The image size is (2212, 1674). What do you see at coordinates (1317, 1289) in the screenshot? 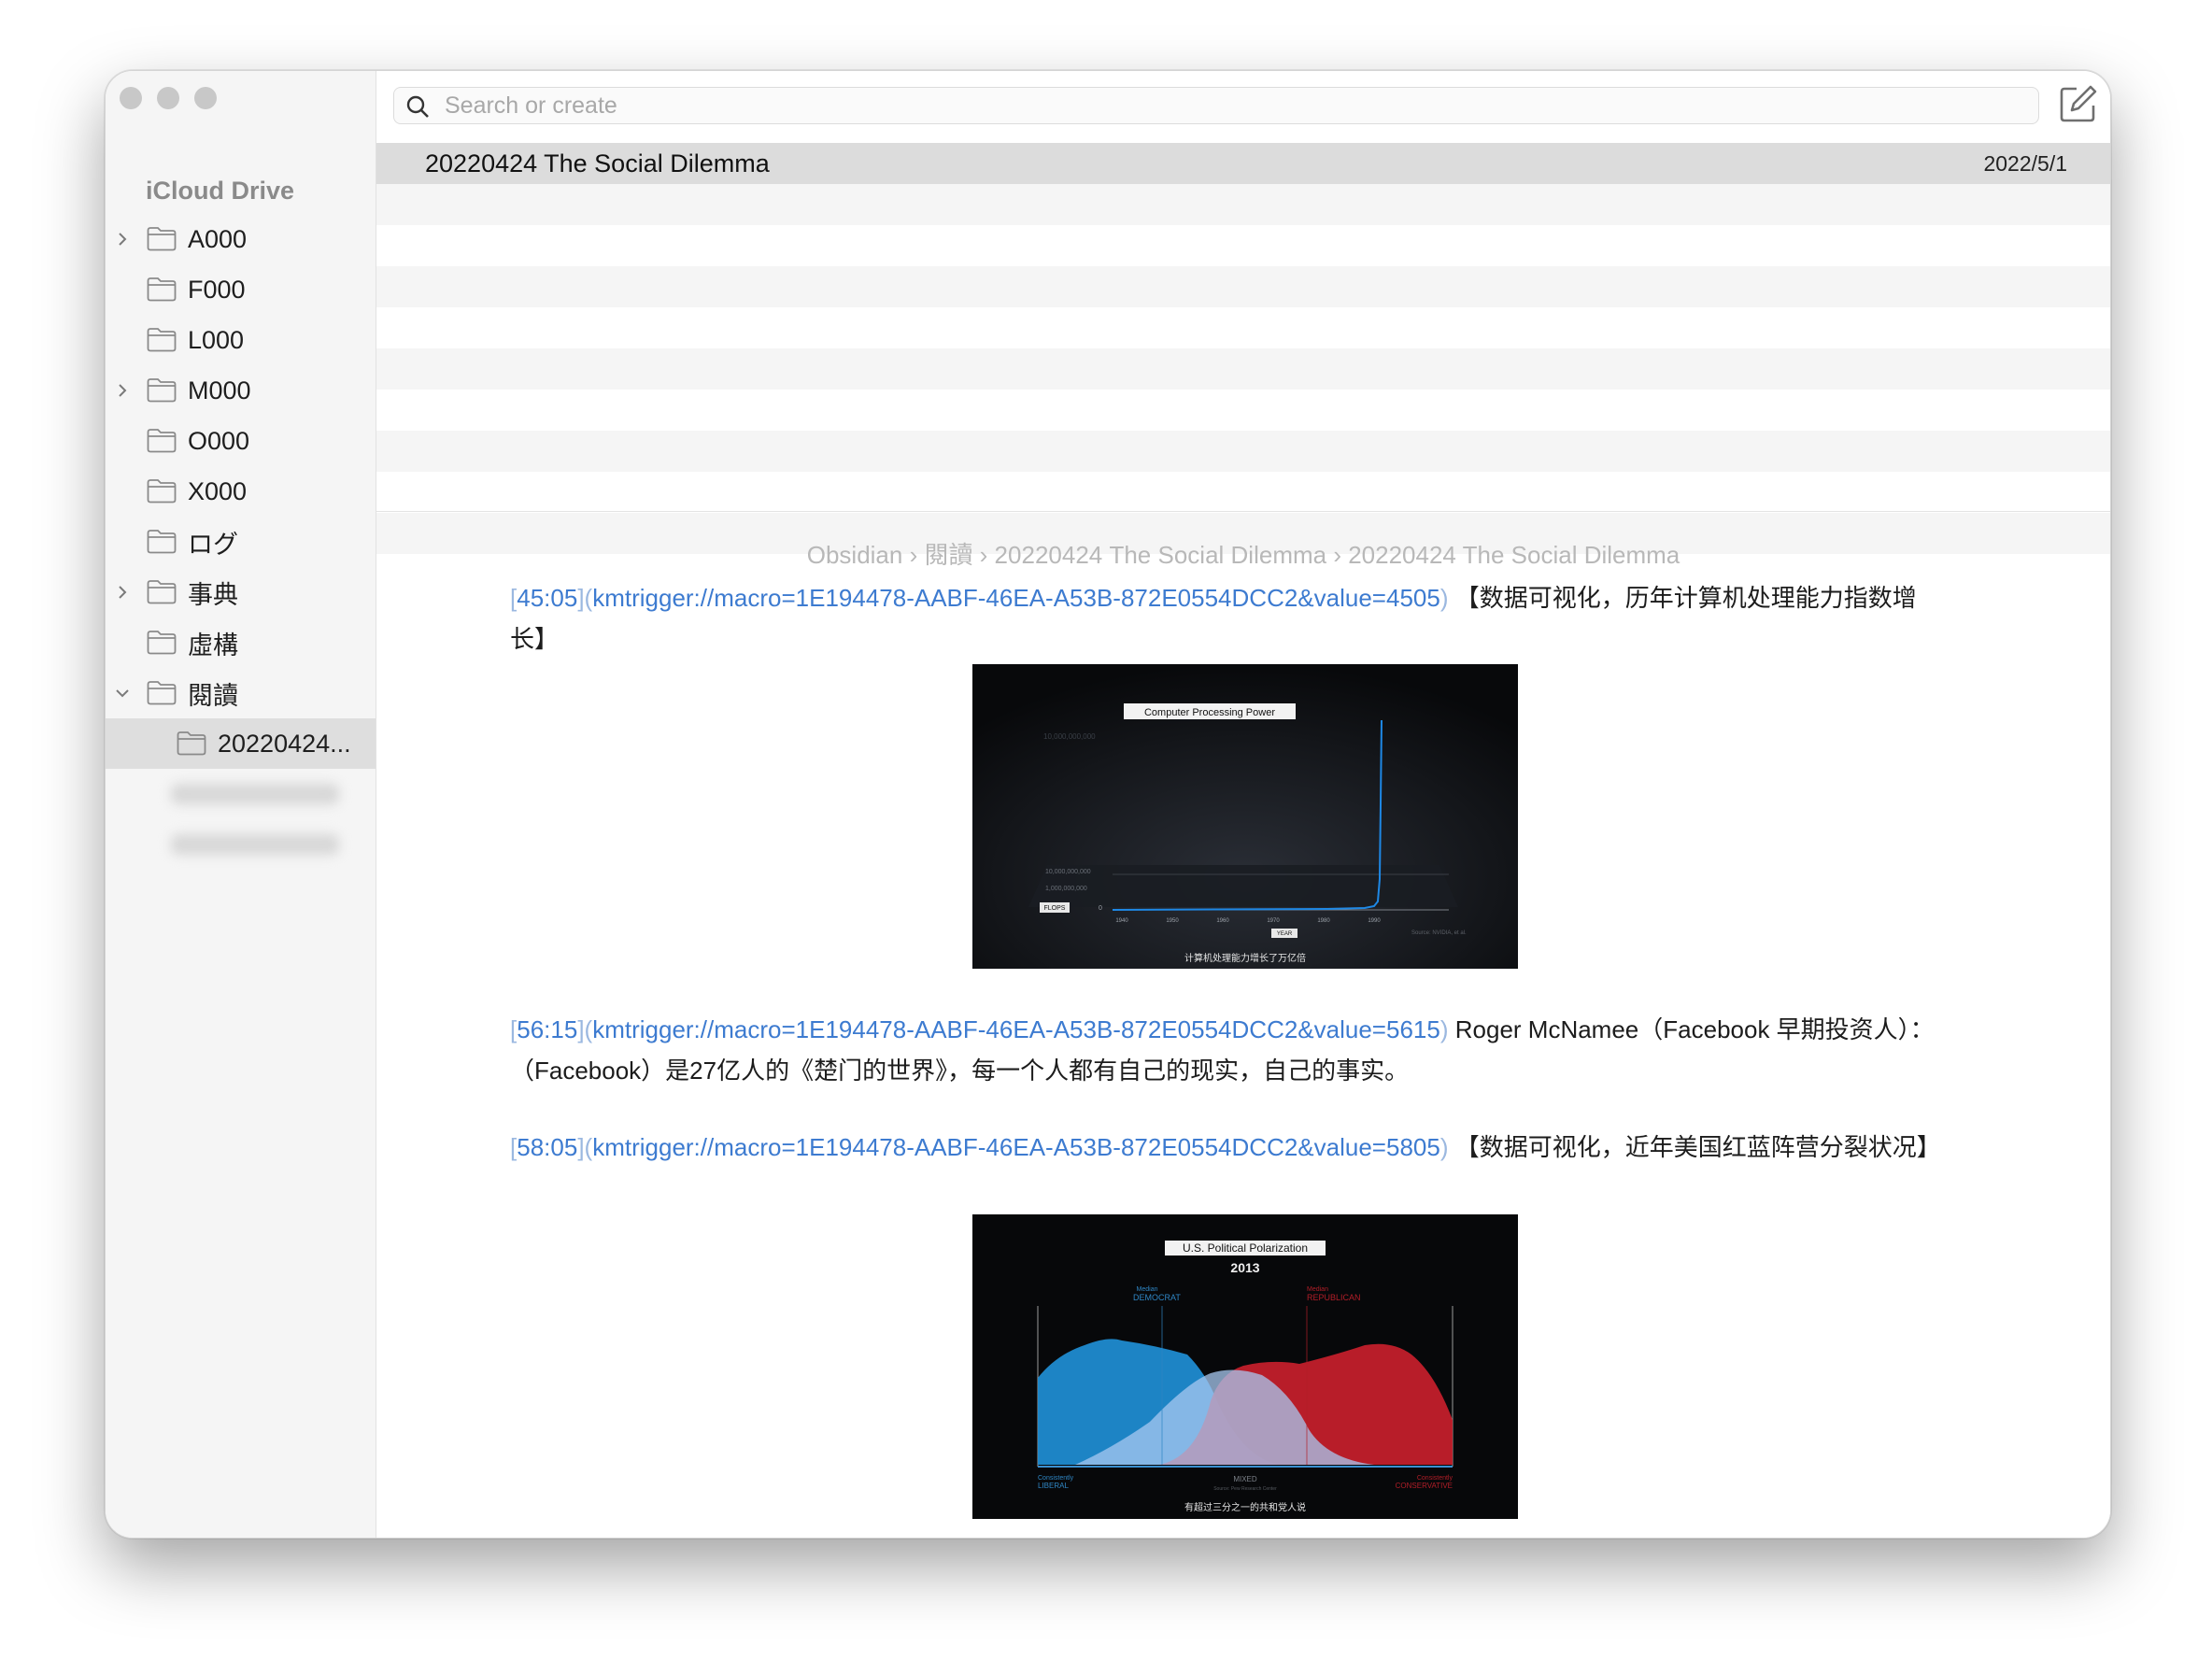
I see `rep-small-label: Median` at bounding box center [1317, 1289].